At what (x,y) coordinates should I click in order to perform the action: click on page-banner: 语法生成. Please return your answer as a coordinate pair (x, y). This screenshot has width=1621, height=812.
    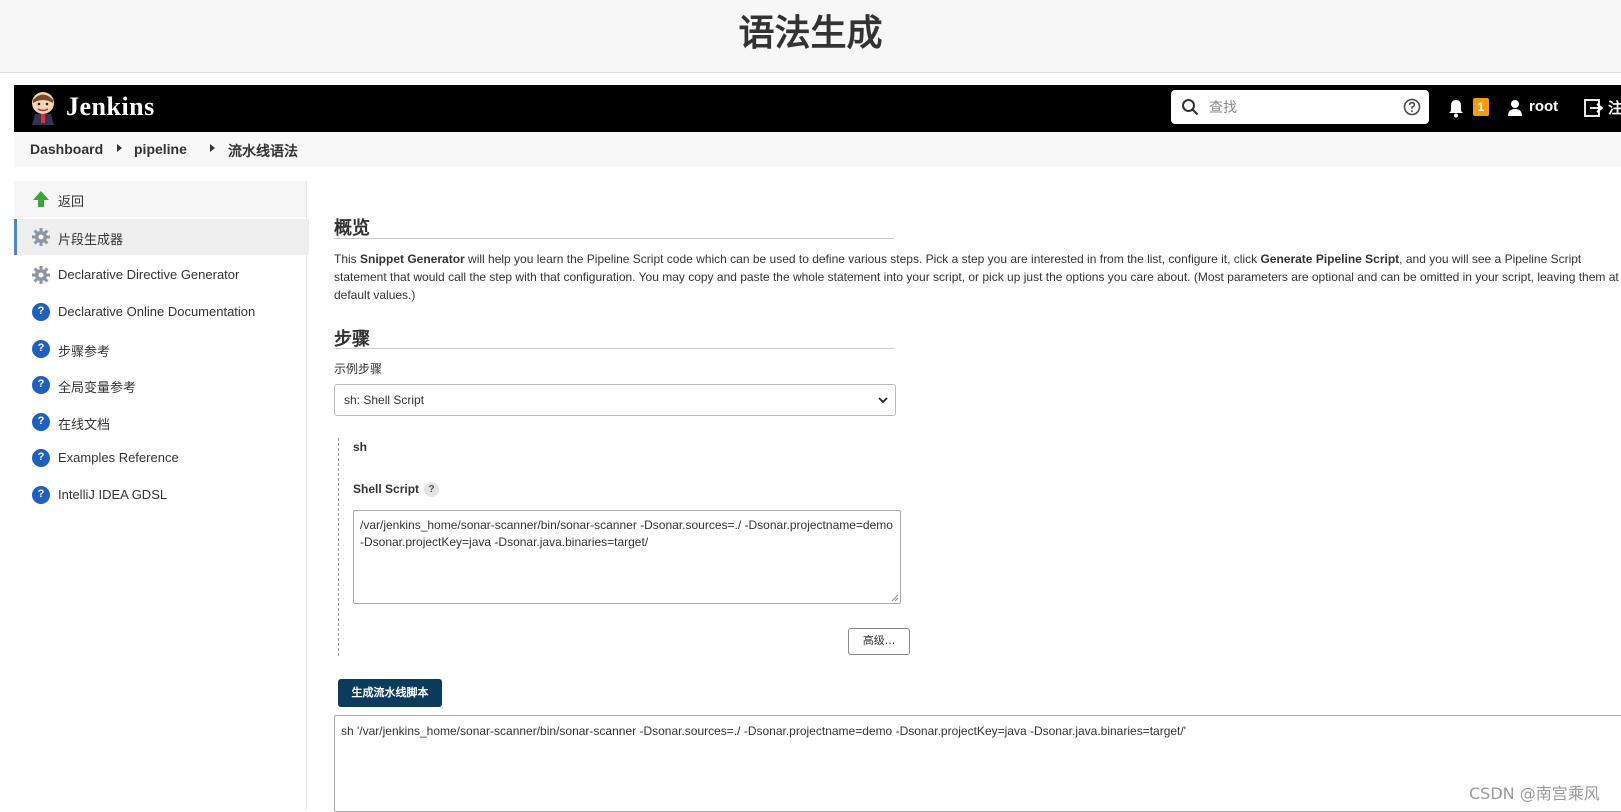
    Looking at the image, I should click on (810, 36).